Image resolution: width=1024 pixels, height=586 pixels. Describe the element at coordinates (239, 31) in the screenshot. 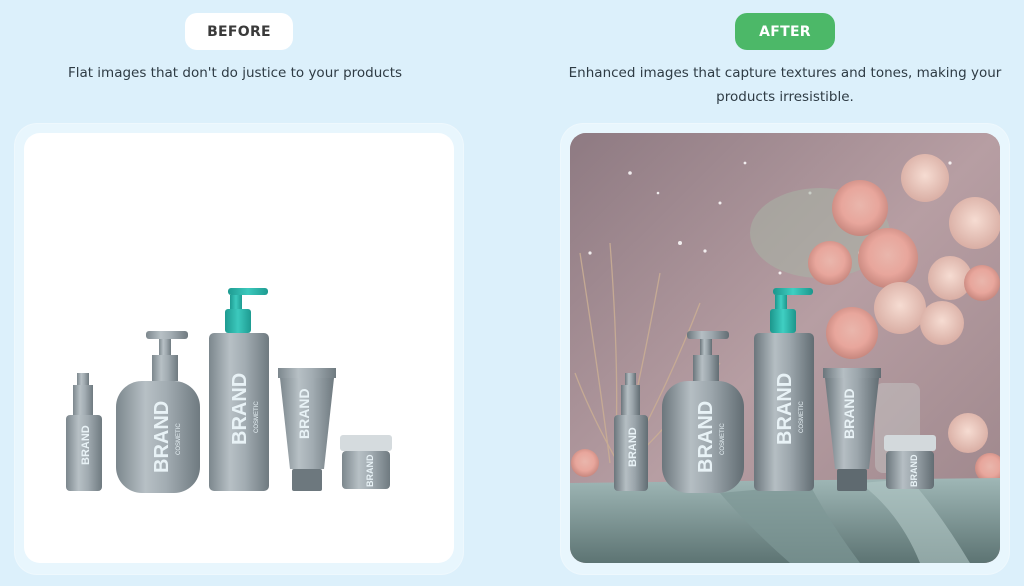

I see `before-badge: BEFORE` at that location.